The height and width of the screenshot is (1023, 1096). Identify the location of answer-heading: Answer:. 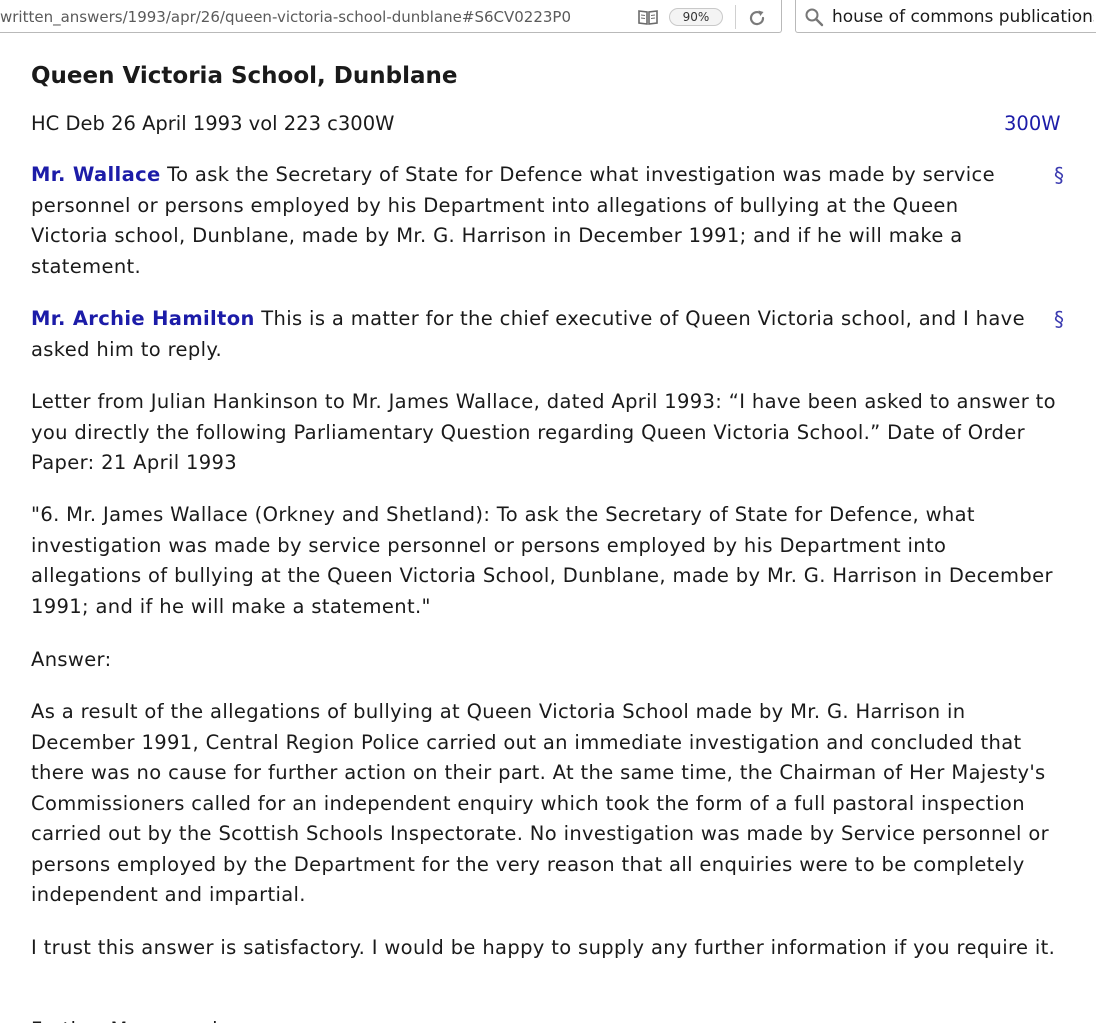
(71, 659).